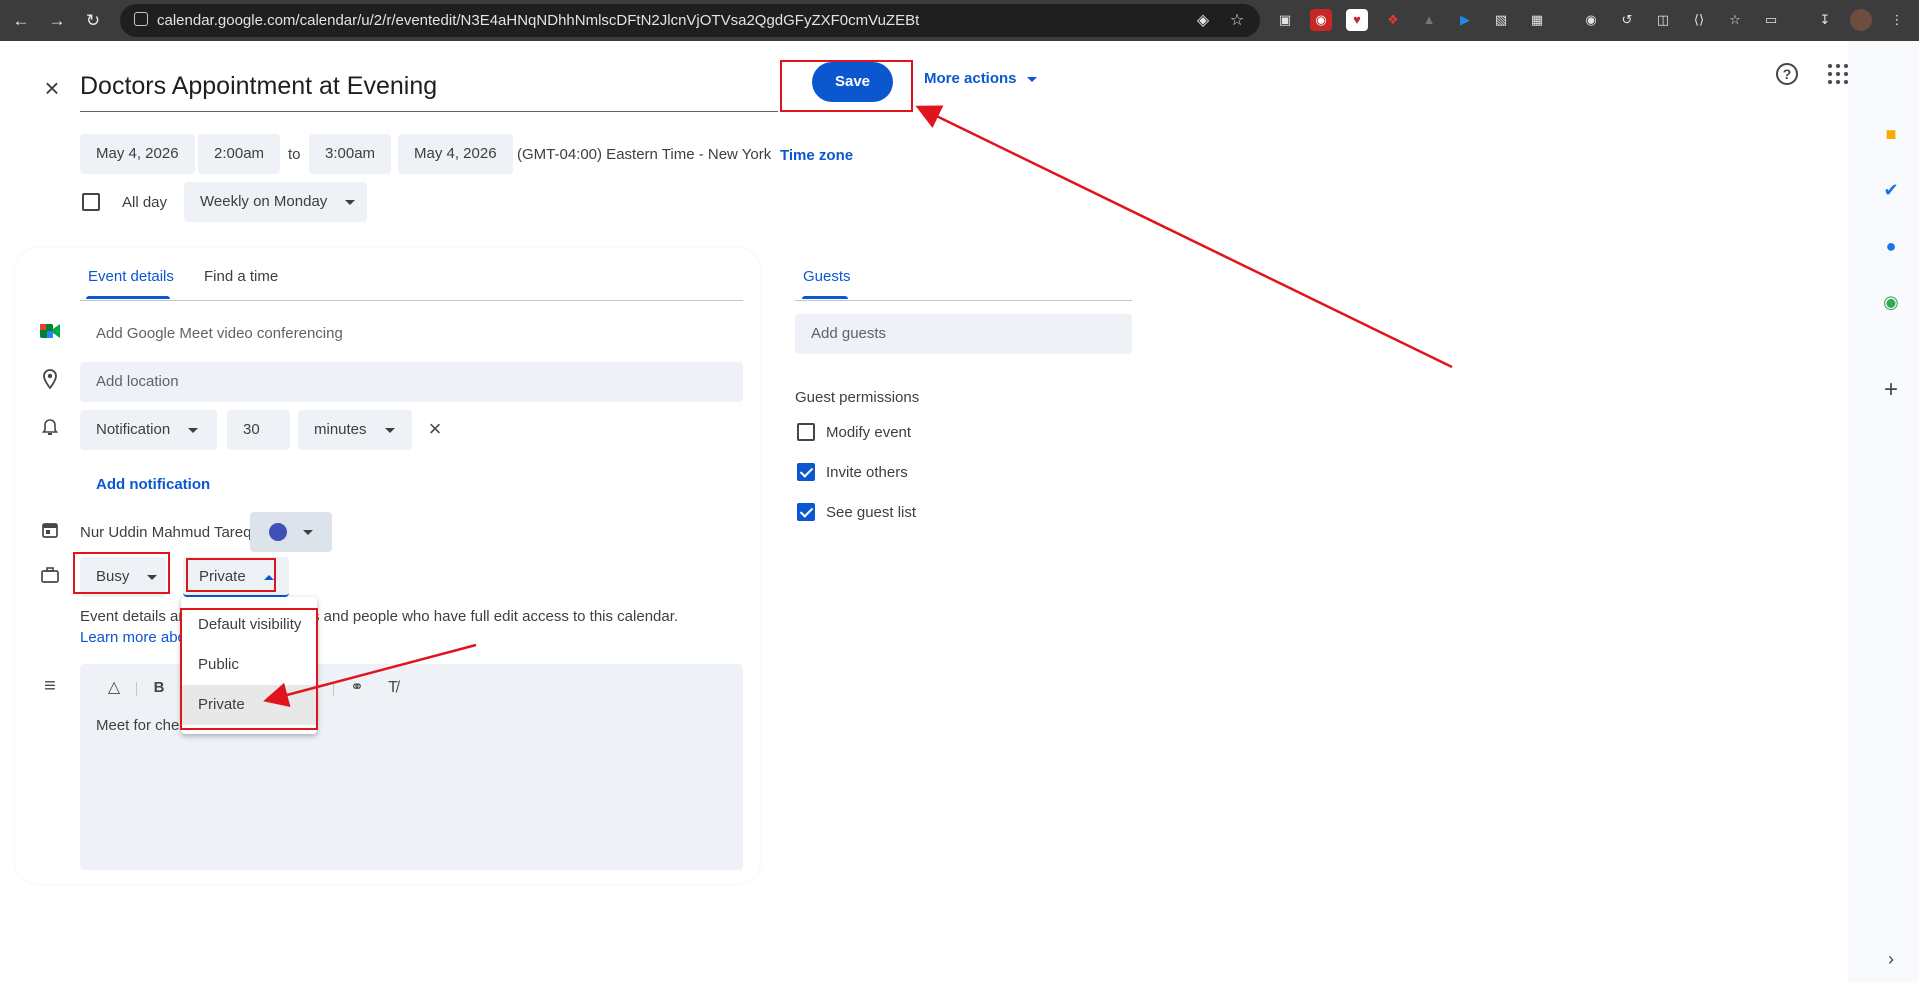 Image resolution: width=1919 pixels, height=983 pixels. Describe the element at coordinates (136, 616) in the screenshot. I see `visibility-note-start: Event details are` at that location.